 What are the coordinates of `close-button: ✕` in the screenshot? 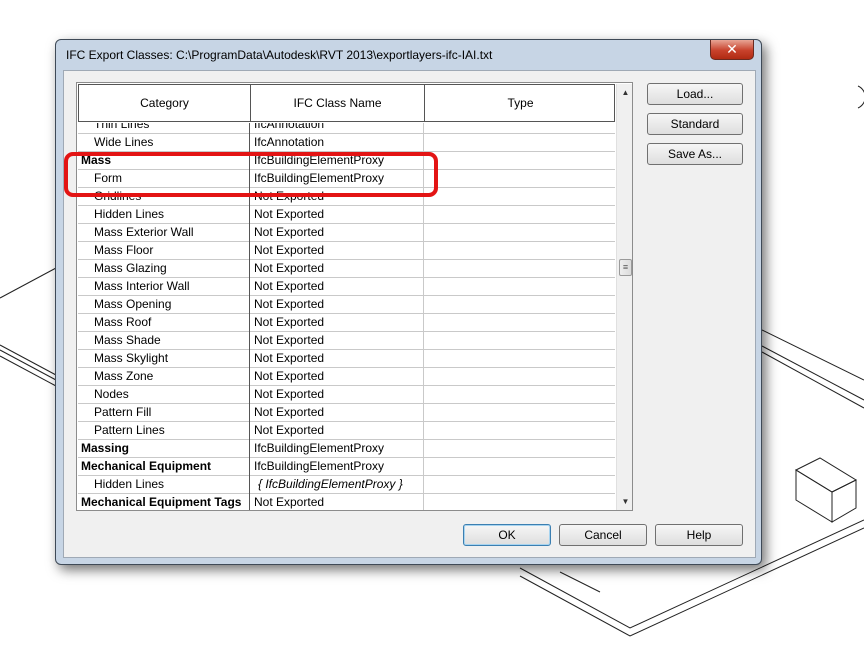 It's located at (732, 50).